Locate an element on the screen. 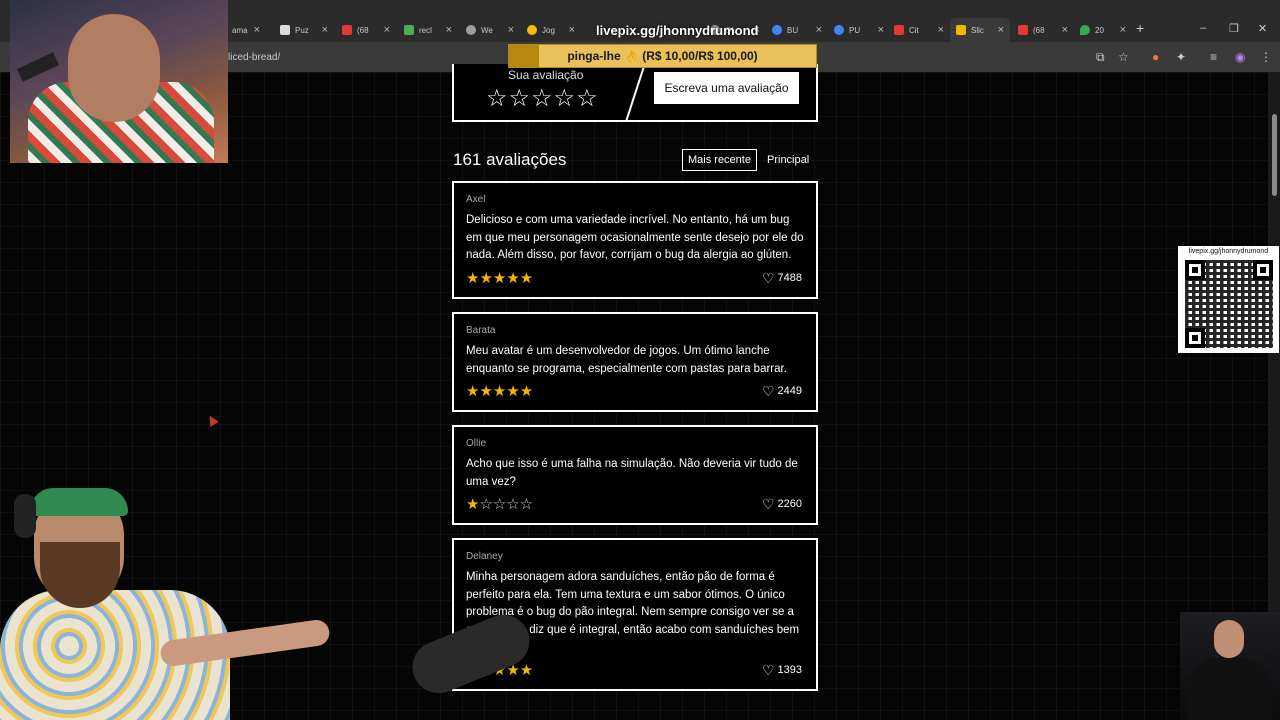 This screenshot has width=1280, height=720. bookmark-star-icon: ☆ is located at coordinates (1123, 57).